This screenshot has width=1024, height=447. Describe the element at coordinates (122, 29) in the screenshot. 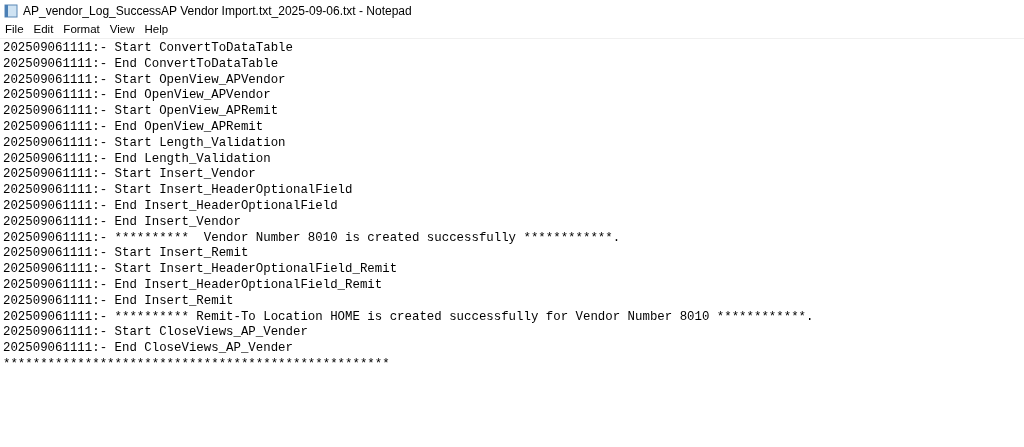

I see `menu-item: View` at that location.